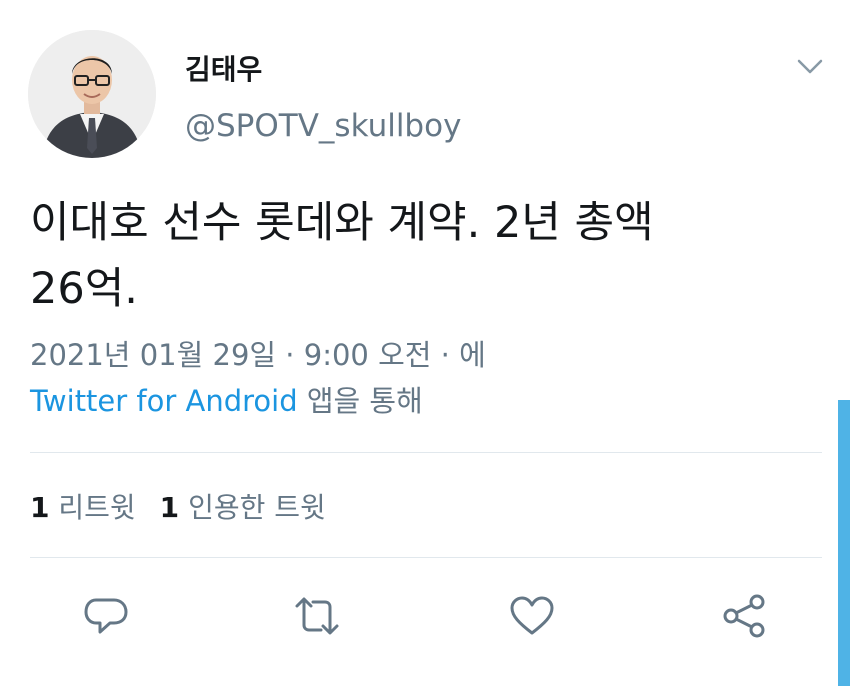 The height and width of the screenshot is (686, 850). I want to click on source-link: Twitter for Android, so click(164, 401).